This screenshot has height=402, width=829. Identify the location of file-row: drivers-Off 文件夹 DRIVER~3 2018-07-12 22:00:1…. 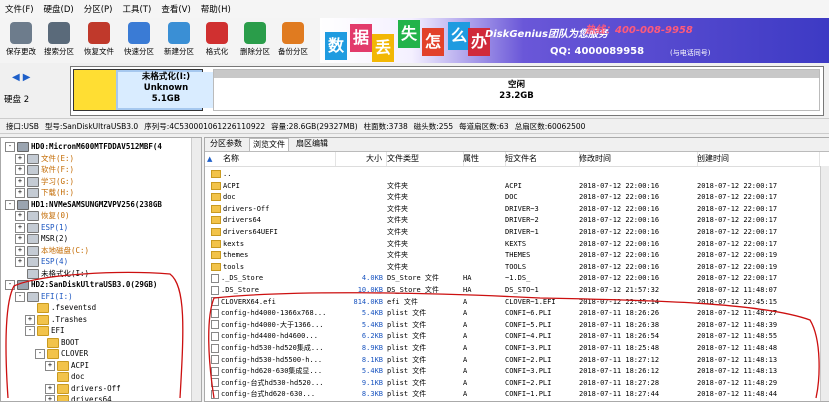
(517, 210).